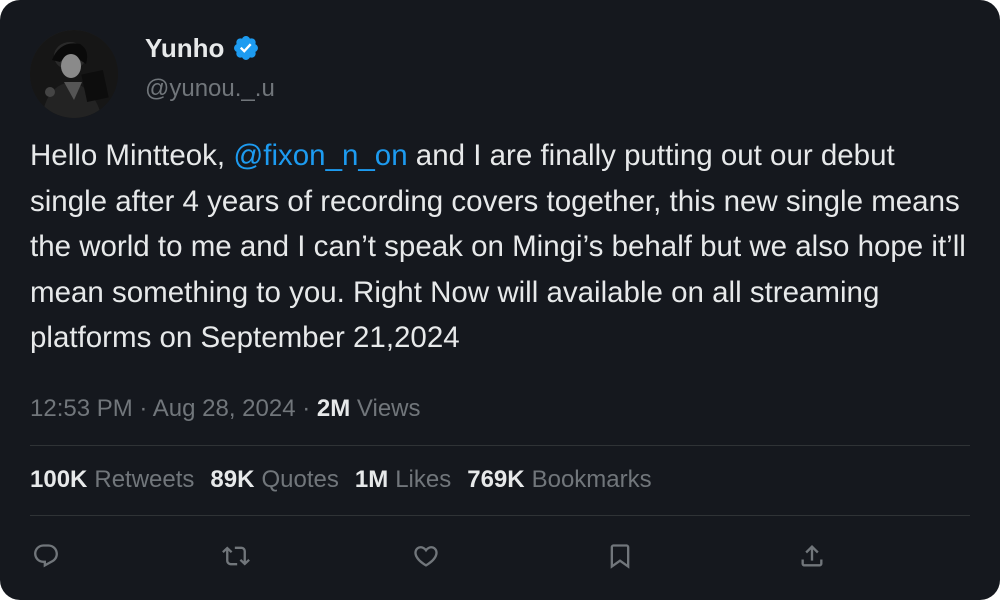  I want to click on stat-retweets: 100K Retweets, so click(112, 480).